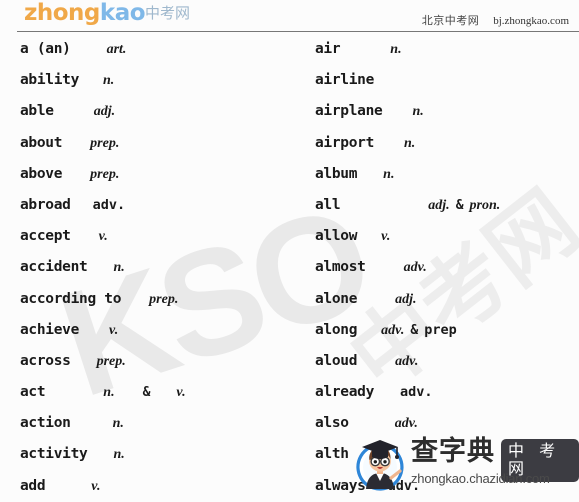 This screenshot has width=579, height=502. Describe the element at coordinates (71, 298) in the screenshot. I see `word-term: according to` at that location.